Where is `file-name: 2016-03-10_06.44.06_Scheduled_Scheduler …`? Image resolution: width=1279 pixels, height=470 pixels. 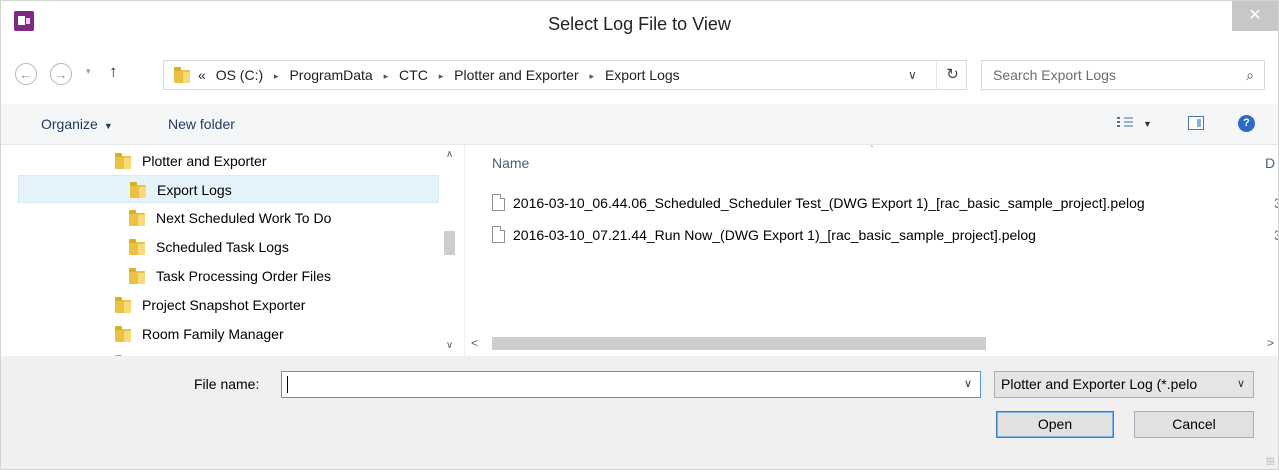
file-name: 2016-03-10_06.44.06_Scheduled_Scheduler … is located at coordinates (829, 203).